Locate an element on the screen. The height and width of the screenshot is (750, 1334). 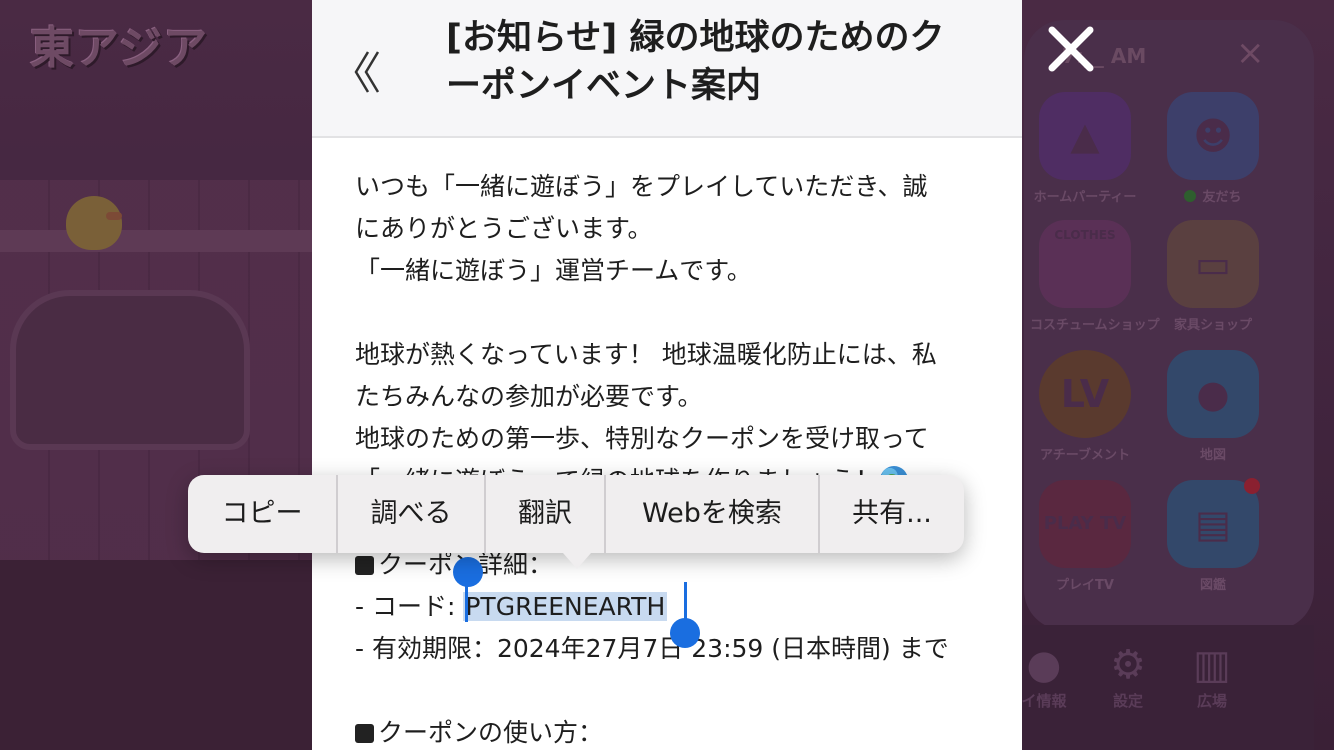
menu-item-play-tv: PLAY TV プレイTV is located at coordinates (1085, 536).